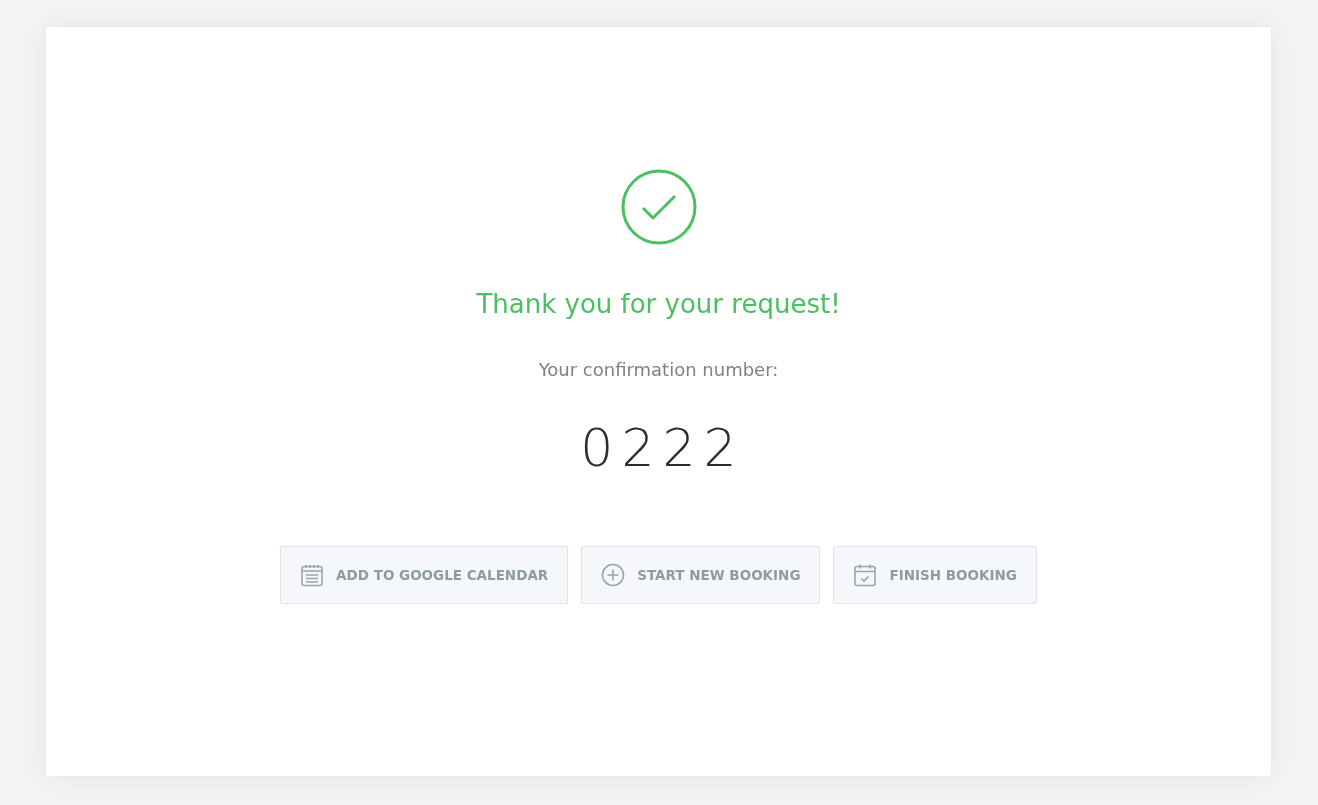 Image resolution: width=1318 pixels, height=805 pixels. What do you see at coordinates (424, 575) in the screenshot?
I see `calendar-button: ADD TO GOOGLE CALENDAR` at bounding box center [424, 575].